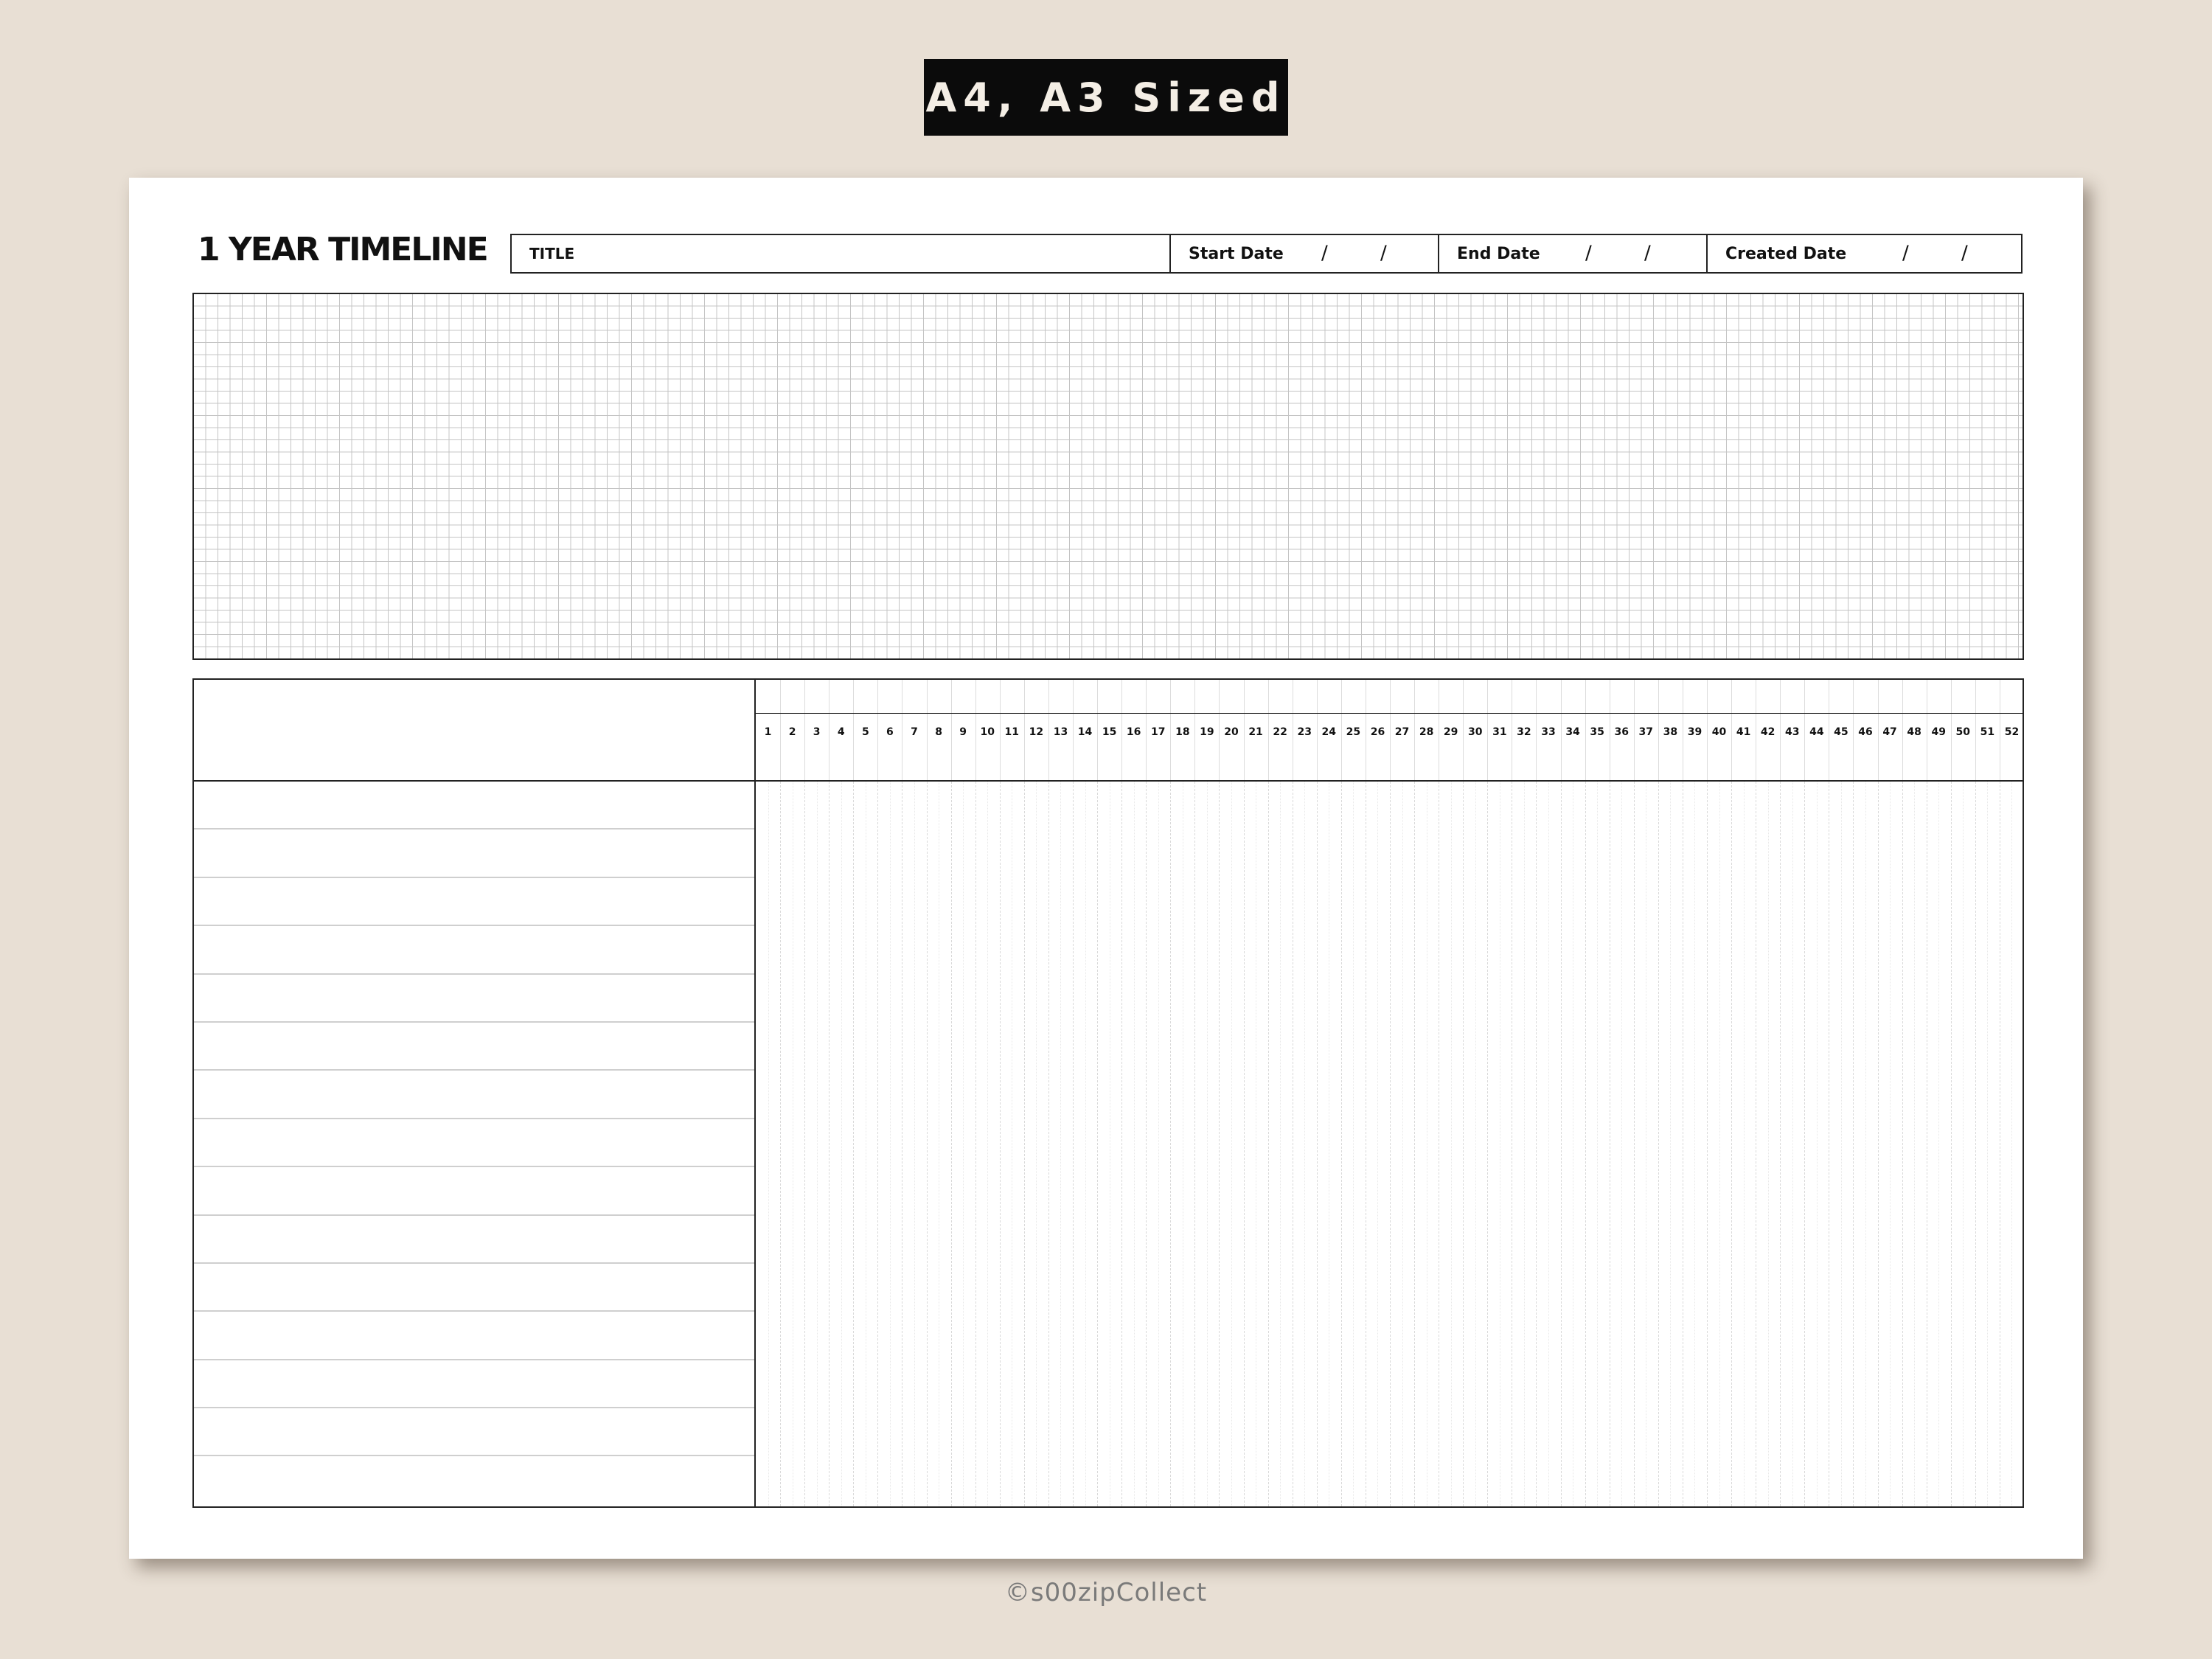 Image resolution: width=2212 pixels, height=1659 pixels. Describe the element at coordinates (817, 732) in the screenshot. I see `week-label: 3` at that location.